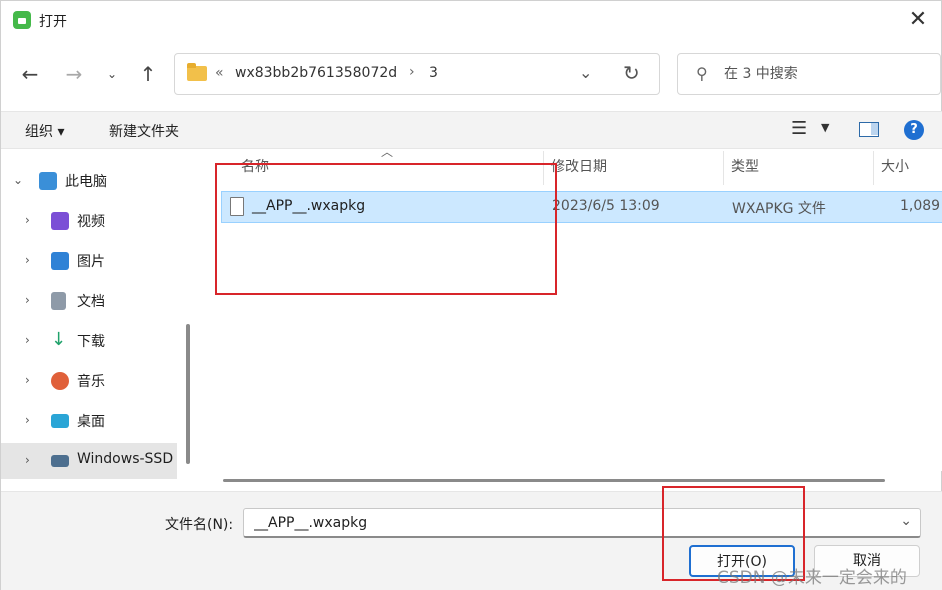 Image resolution: width=942 pixels, height=590 pixels. Describe the element at coordinates (554, 480) in the screenshot. I see `horizontal-scrollbar` at that location.